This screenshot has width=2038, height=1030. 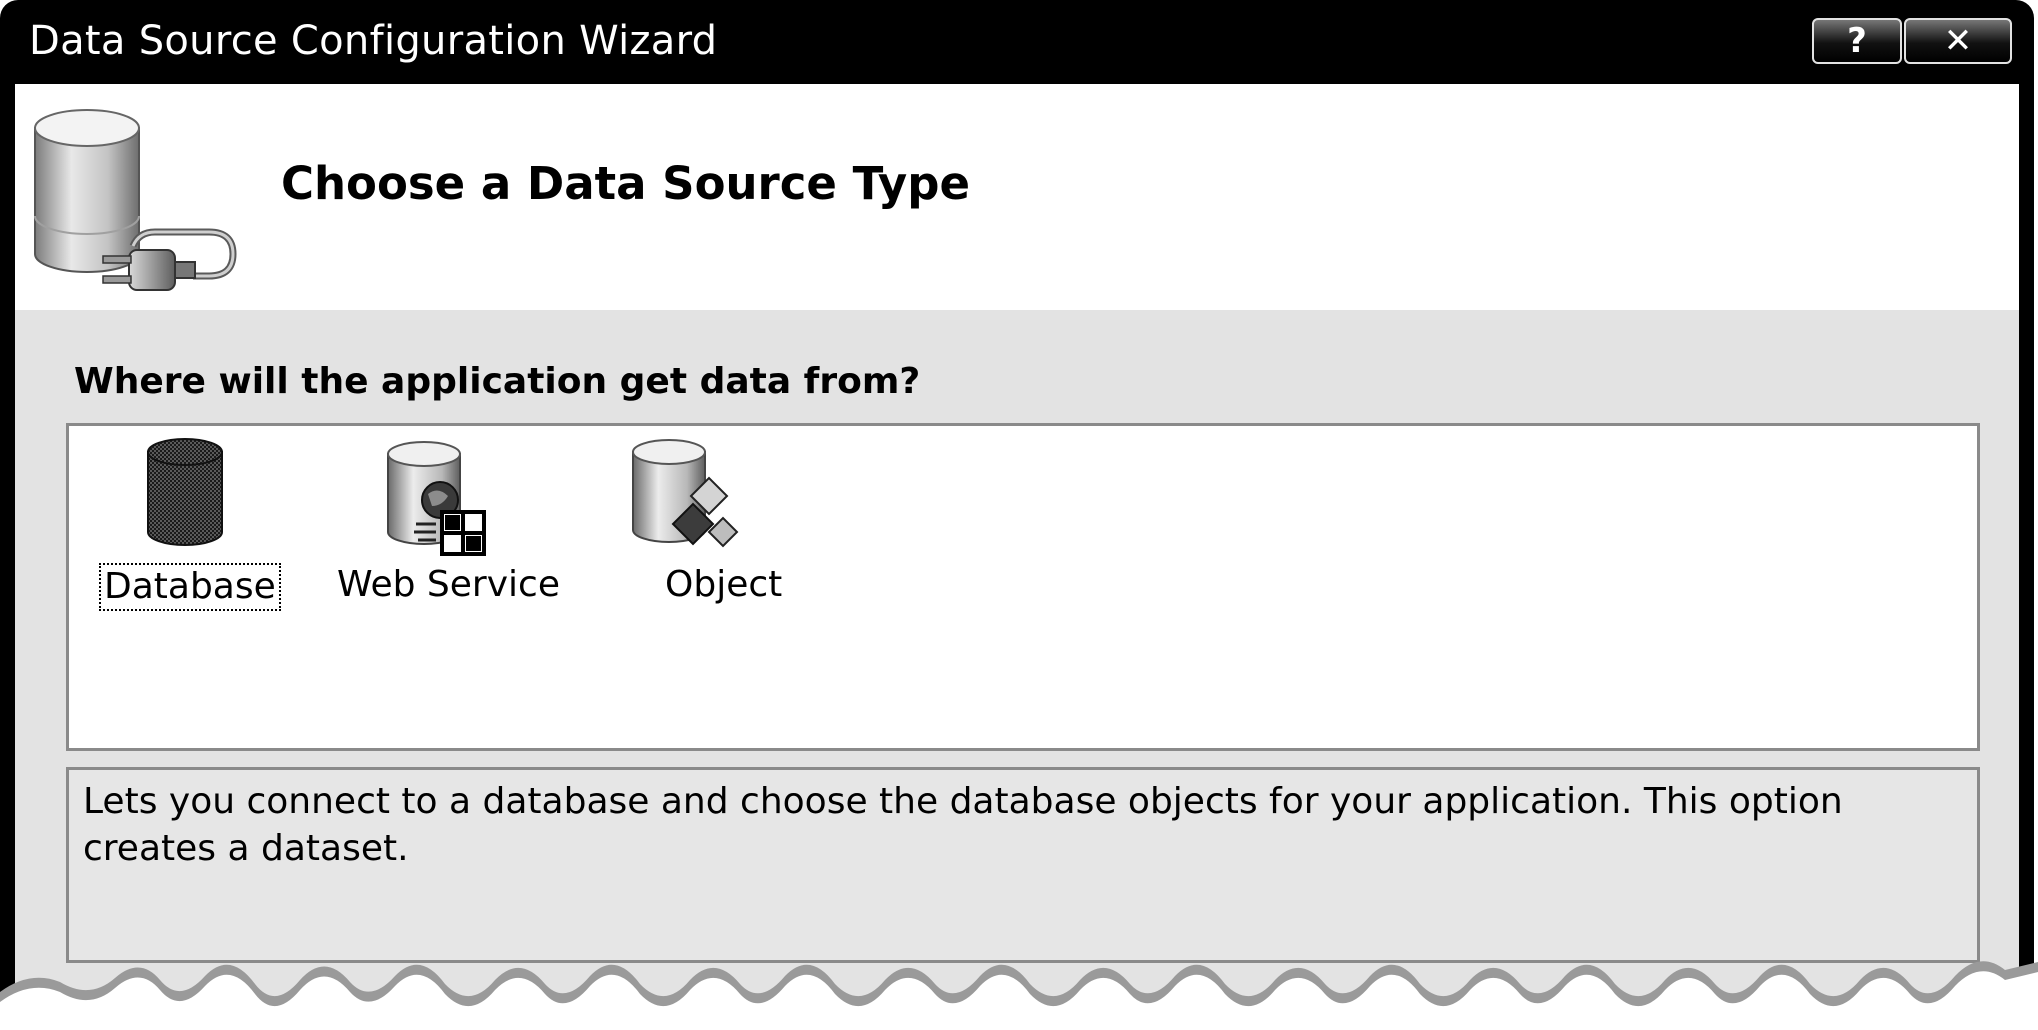 What do you see at coordinates (135, 200) in the screenshot?
I see `database-plug-icon` at bounding box center [135, 200].